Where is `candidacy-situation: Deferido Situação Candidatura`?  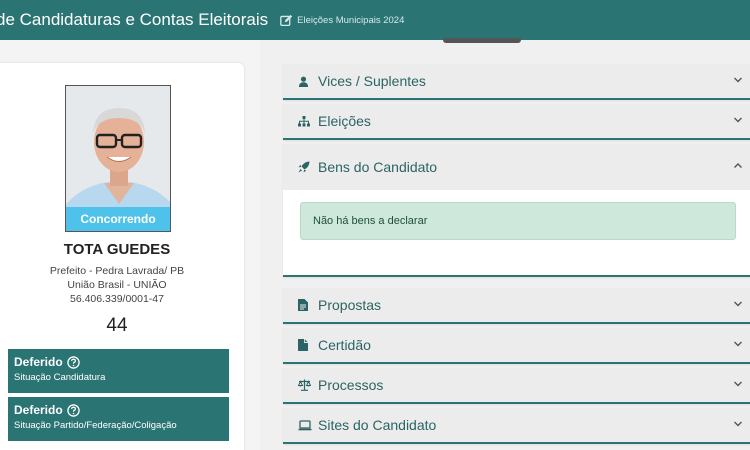 candidacy-situation: Deferido Situação Candidatura is located at coordinates (118, 371).